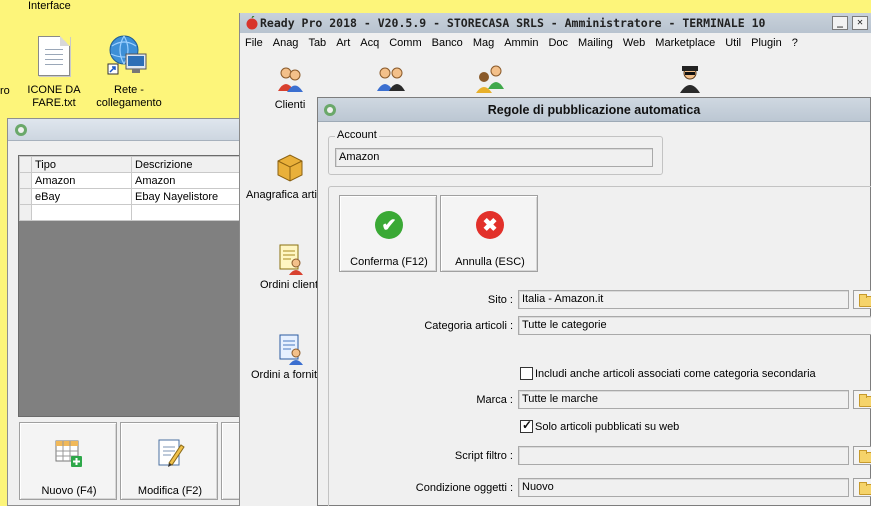 The width and height of the screenshot is (871, 506). What do you see at coordinates (526, 425) in the screenshot?
I see `solo-web-checkbox` at bounding box center [526, 425].